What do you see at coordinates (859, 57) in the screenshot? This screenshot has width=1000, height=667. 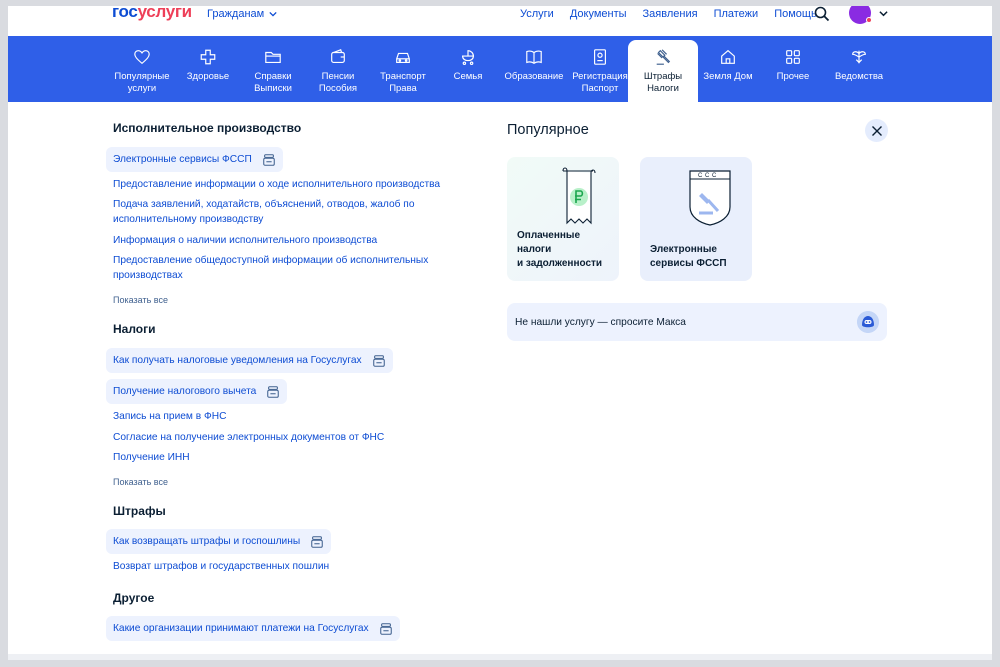 I see `emblem-icon` at bounding box center [859, 57].